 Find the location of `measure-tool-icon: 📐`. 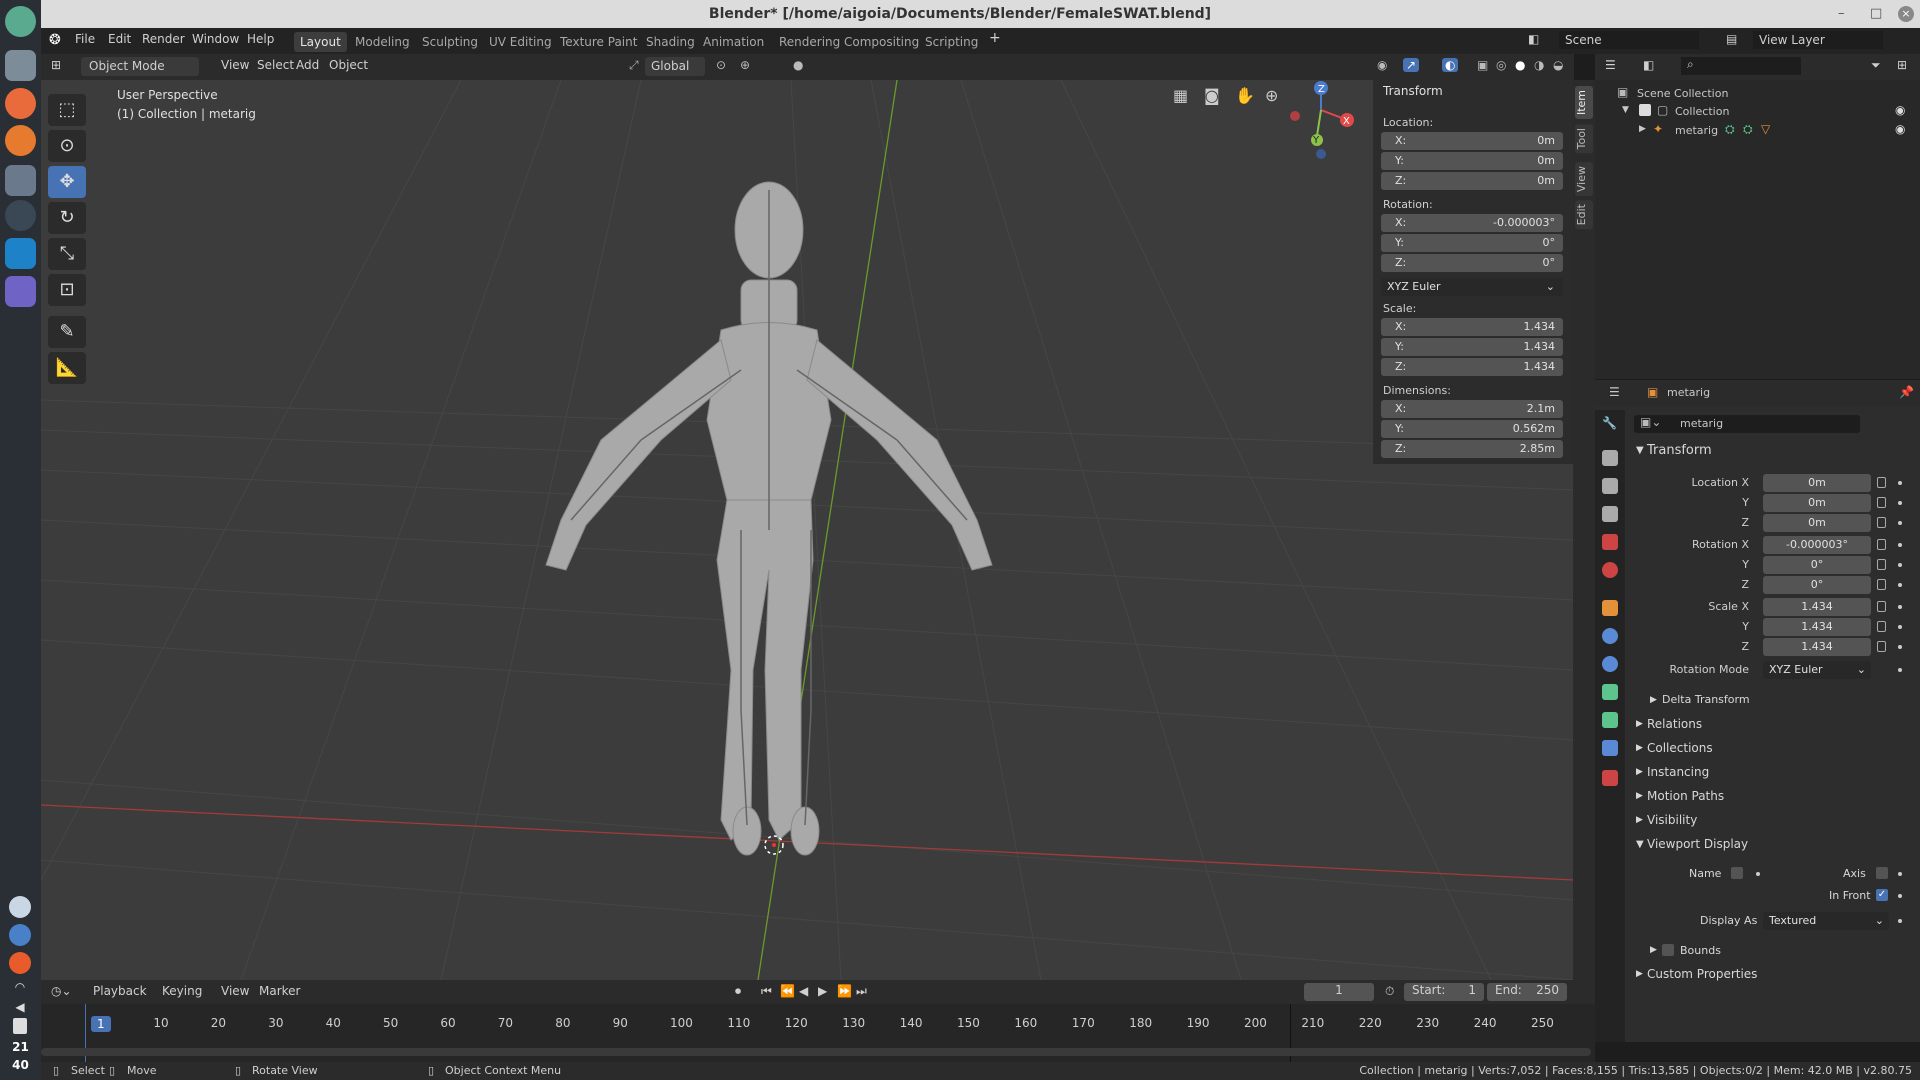

measure-tool-icon: 📐 is located at coordinates (67, 368).